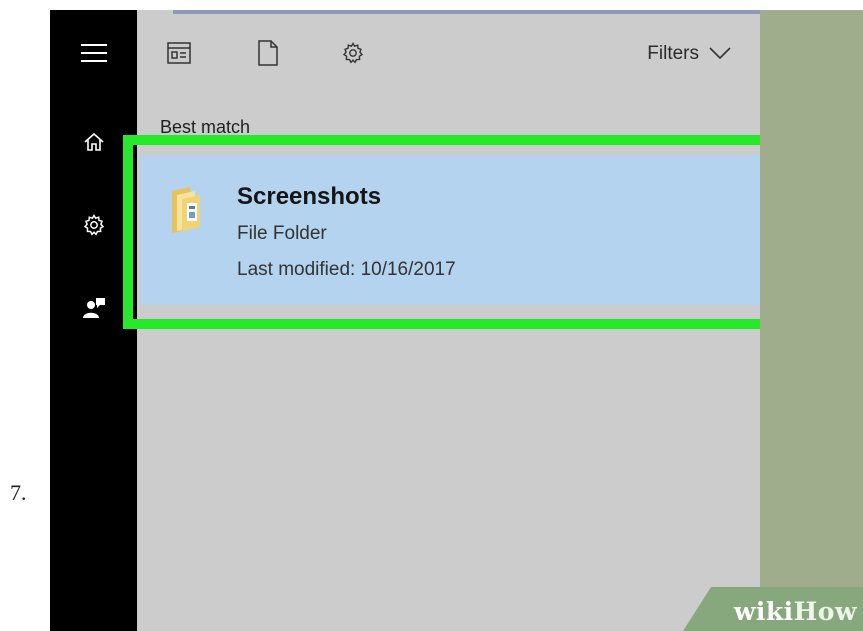 The width and height of the screenshot is (863, 631). What do you see at coordinates (763, 611) in the screenshot?
I see `watermark-wiki: wiki` at bounding box center [763, 611].